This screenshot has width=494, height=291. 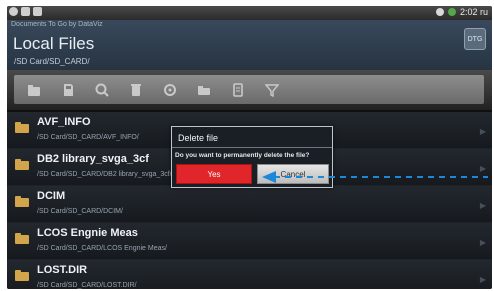 I want to click on file-path: /SD Card/SD_CARD/DB2 library_svga_3cf/, so click(x=104, y=174).